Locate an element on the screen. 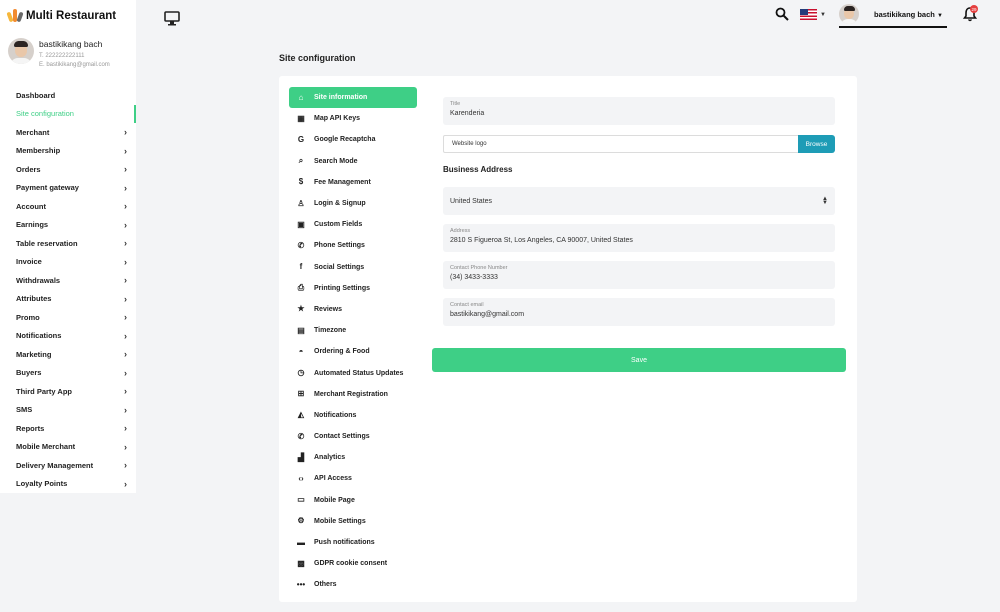  sidebar-item-third-party-app: Third Party App › is located at coordinates (68, 391).